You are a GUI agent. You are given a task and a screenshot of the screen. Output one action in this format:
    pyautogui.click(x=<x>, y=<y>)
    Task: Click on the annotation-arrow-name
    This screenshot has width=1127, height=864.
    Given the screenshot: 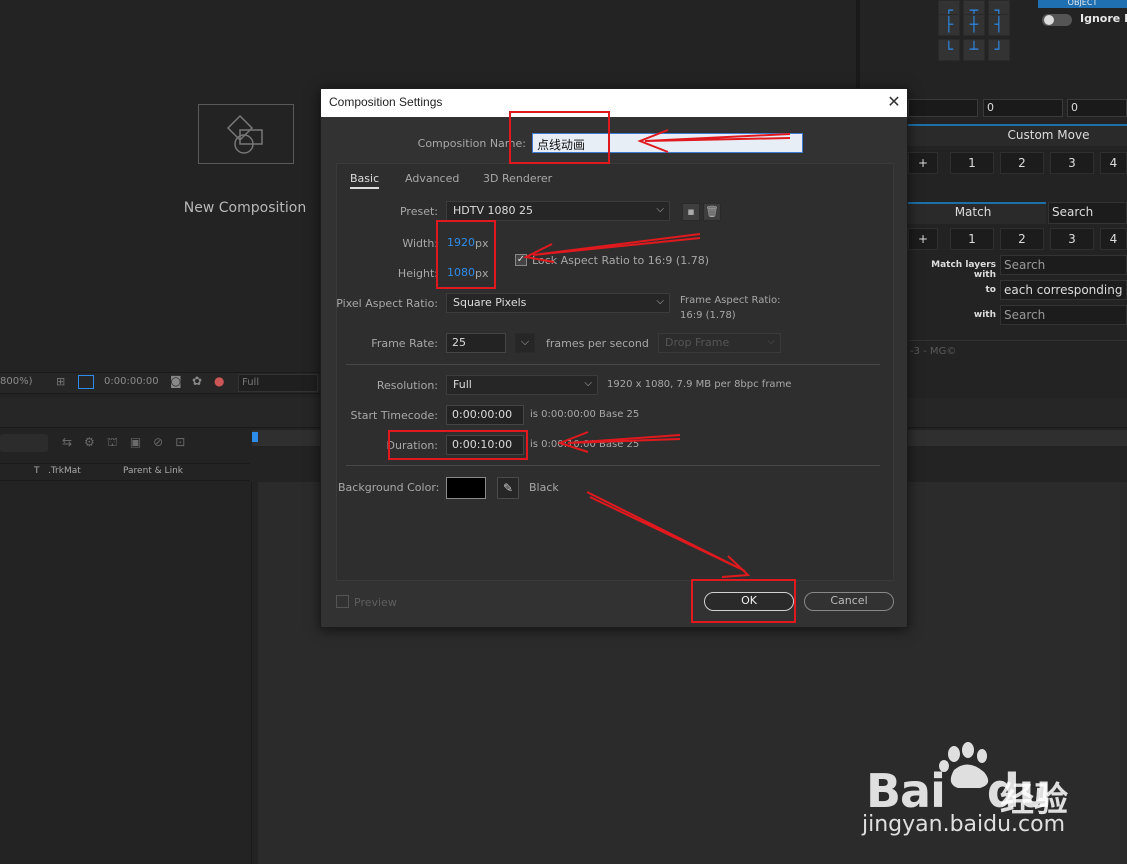 What is the action you would take?
    pyautogui.click(x=717, y=137)
    